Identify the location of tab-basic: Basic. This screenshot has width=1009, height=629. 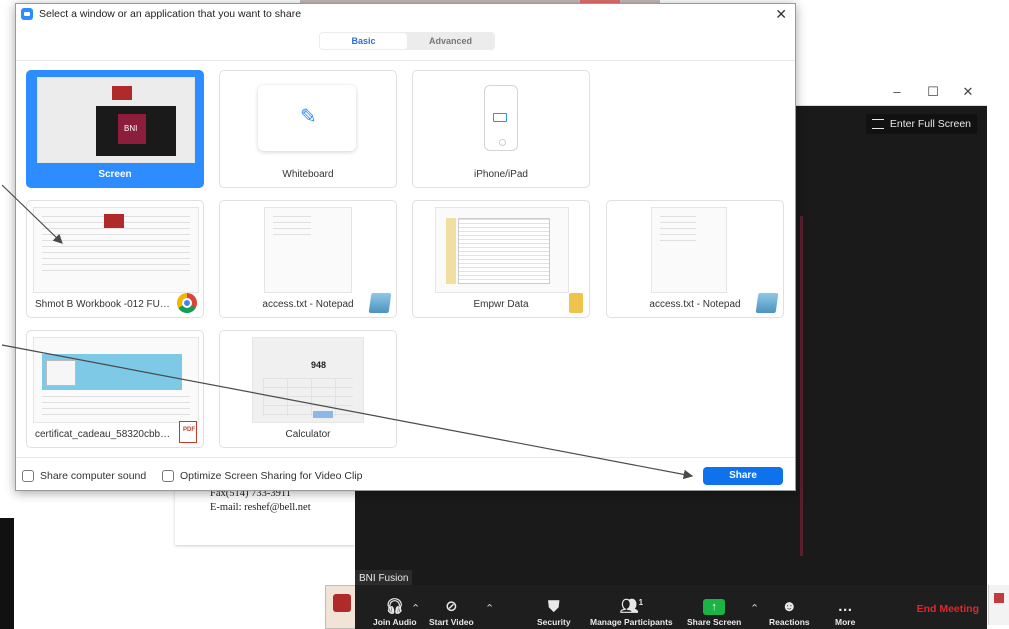
(363, 41).